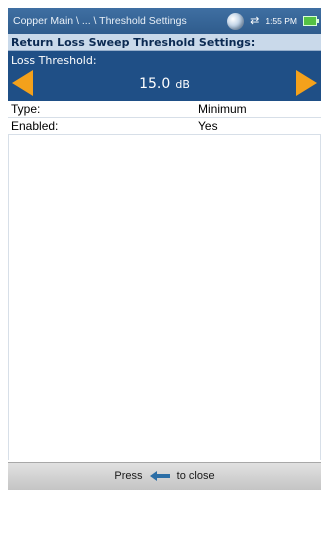 The height and width of the screenshot is (533, 329). I want to click on loss-threshold-value: 15.0 dB, so click(164, 82).